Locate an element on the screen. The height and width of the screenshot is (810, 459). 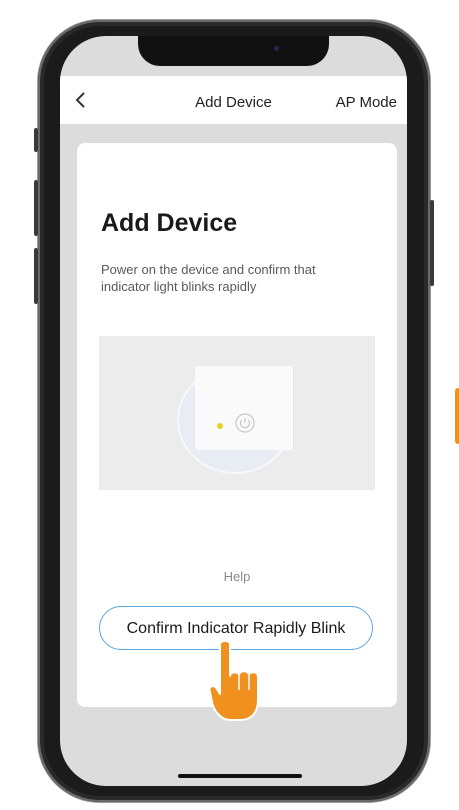
side-button is located at coordinates (36, 140).